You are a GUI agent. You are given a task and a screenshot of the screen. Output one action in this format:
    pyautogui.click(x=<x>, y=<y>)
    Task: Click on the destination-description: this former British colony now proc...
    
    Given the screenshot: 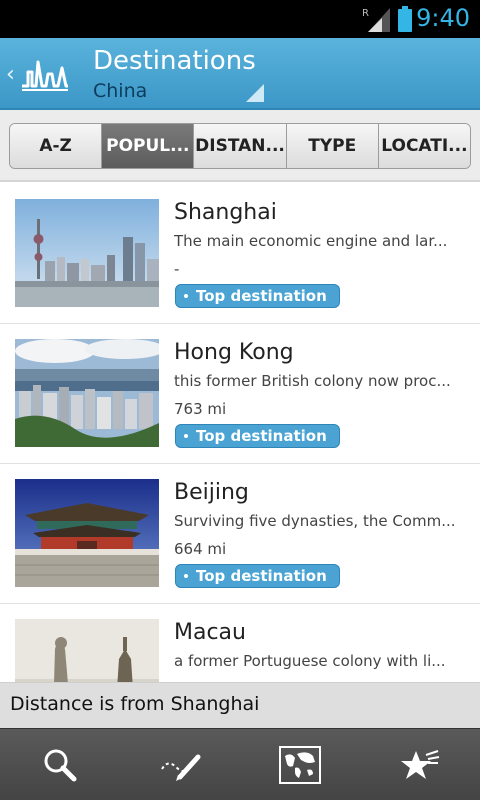 What is the action you would take?
    pyautogui.click(x=312, y=381)
    